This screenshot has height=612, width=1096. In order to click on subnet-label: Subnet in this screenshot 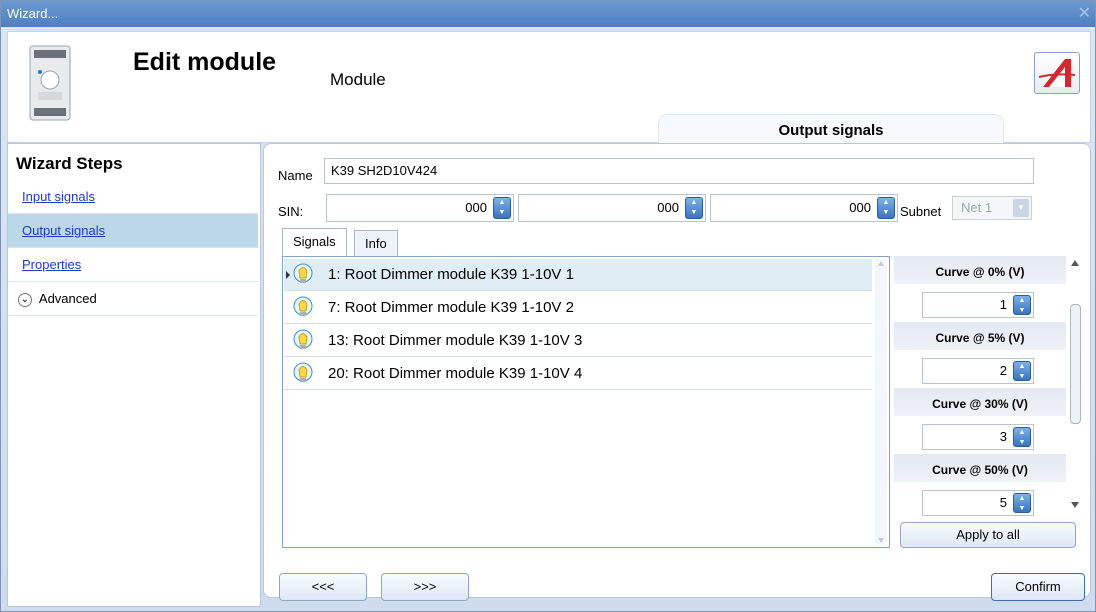, I will do `click(921, 211)`.